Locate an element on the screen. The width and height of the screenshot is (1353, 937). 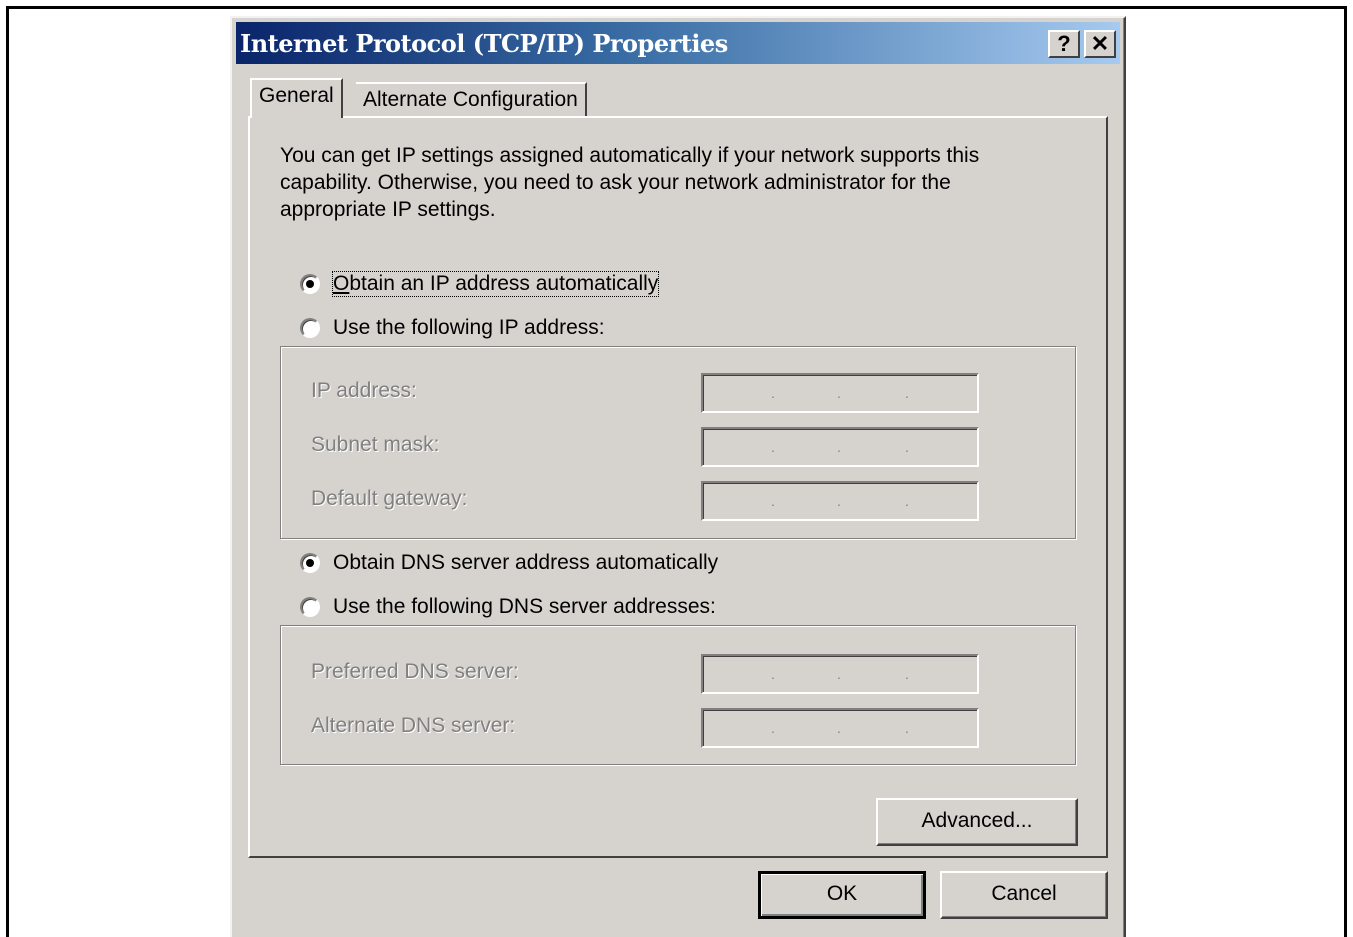
default-gateway-label: Default gateway: is located at coordinates (389, 498).